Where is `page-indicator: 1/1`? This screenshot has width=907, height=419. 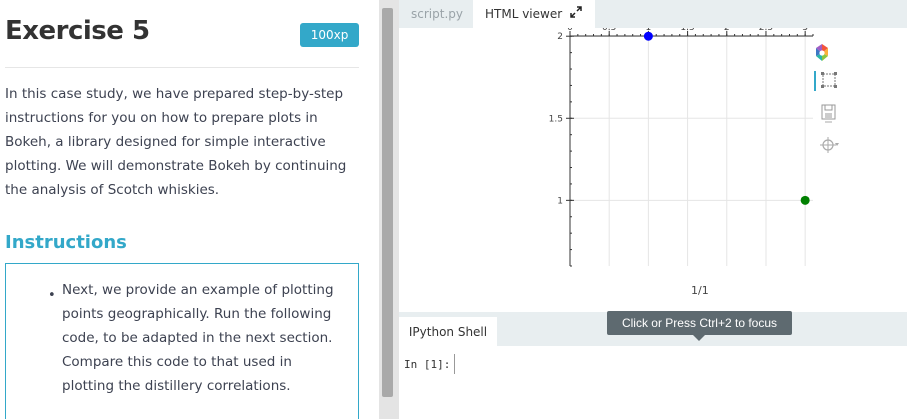
page-indicator: 1/1 is located at coordinates (700, 290).